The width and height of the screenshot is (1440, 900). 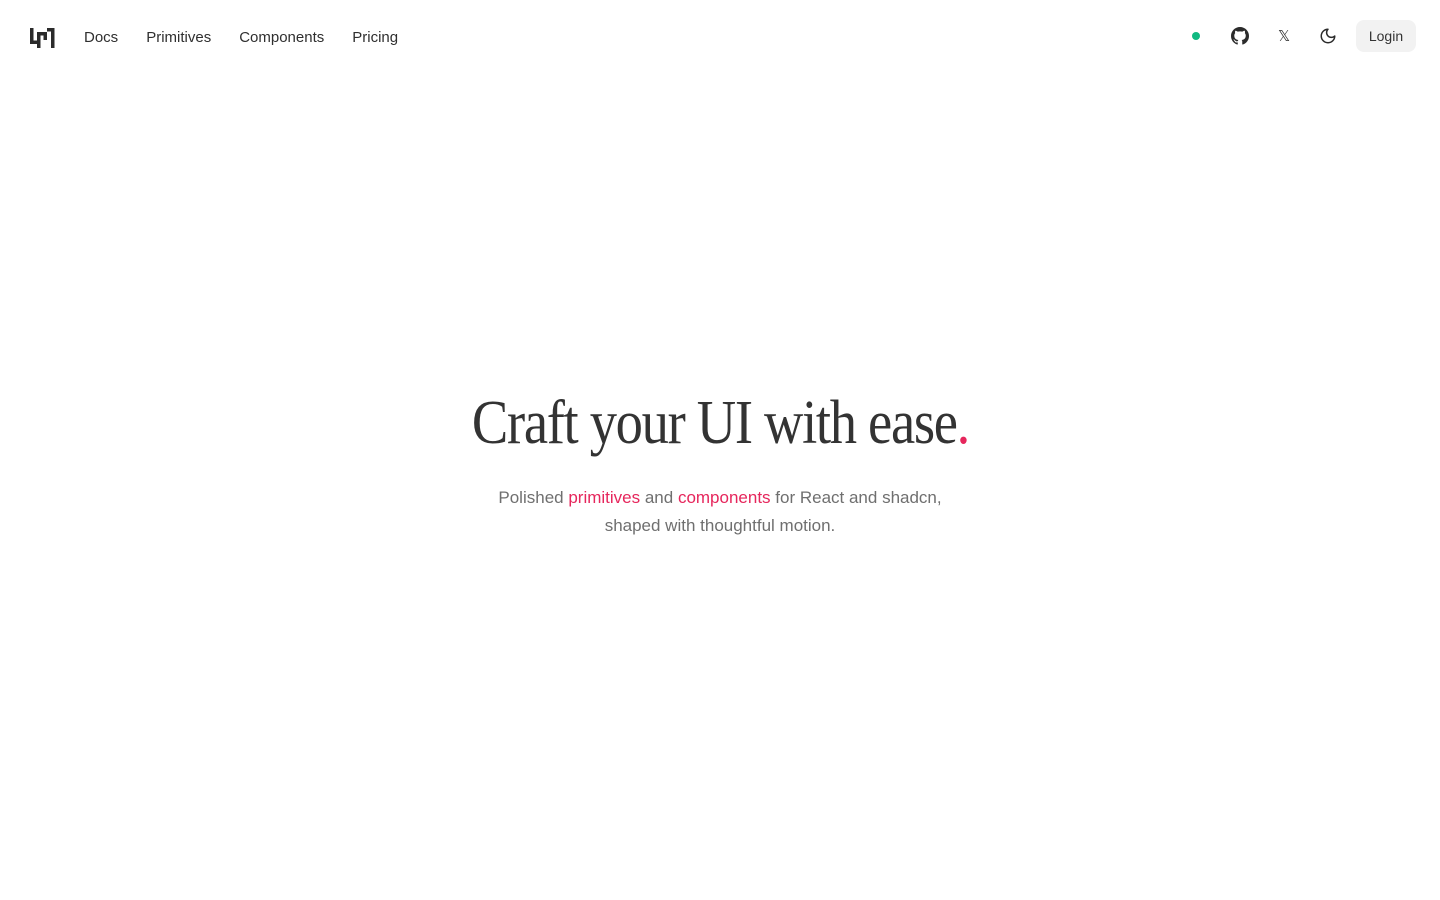 I want to click on hero-sub-start: Polished, so click(x=533, y=497).